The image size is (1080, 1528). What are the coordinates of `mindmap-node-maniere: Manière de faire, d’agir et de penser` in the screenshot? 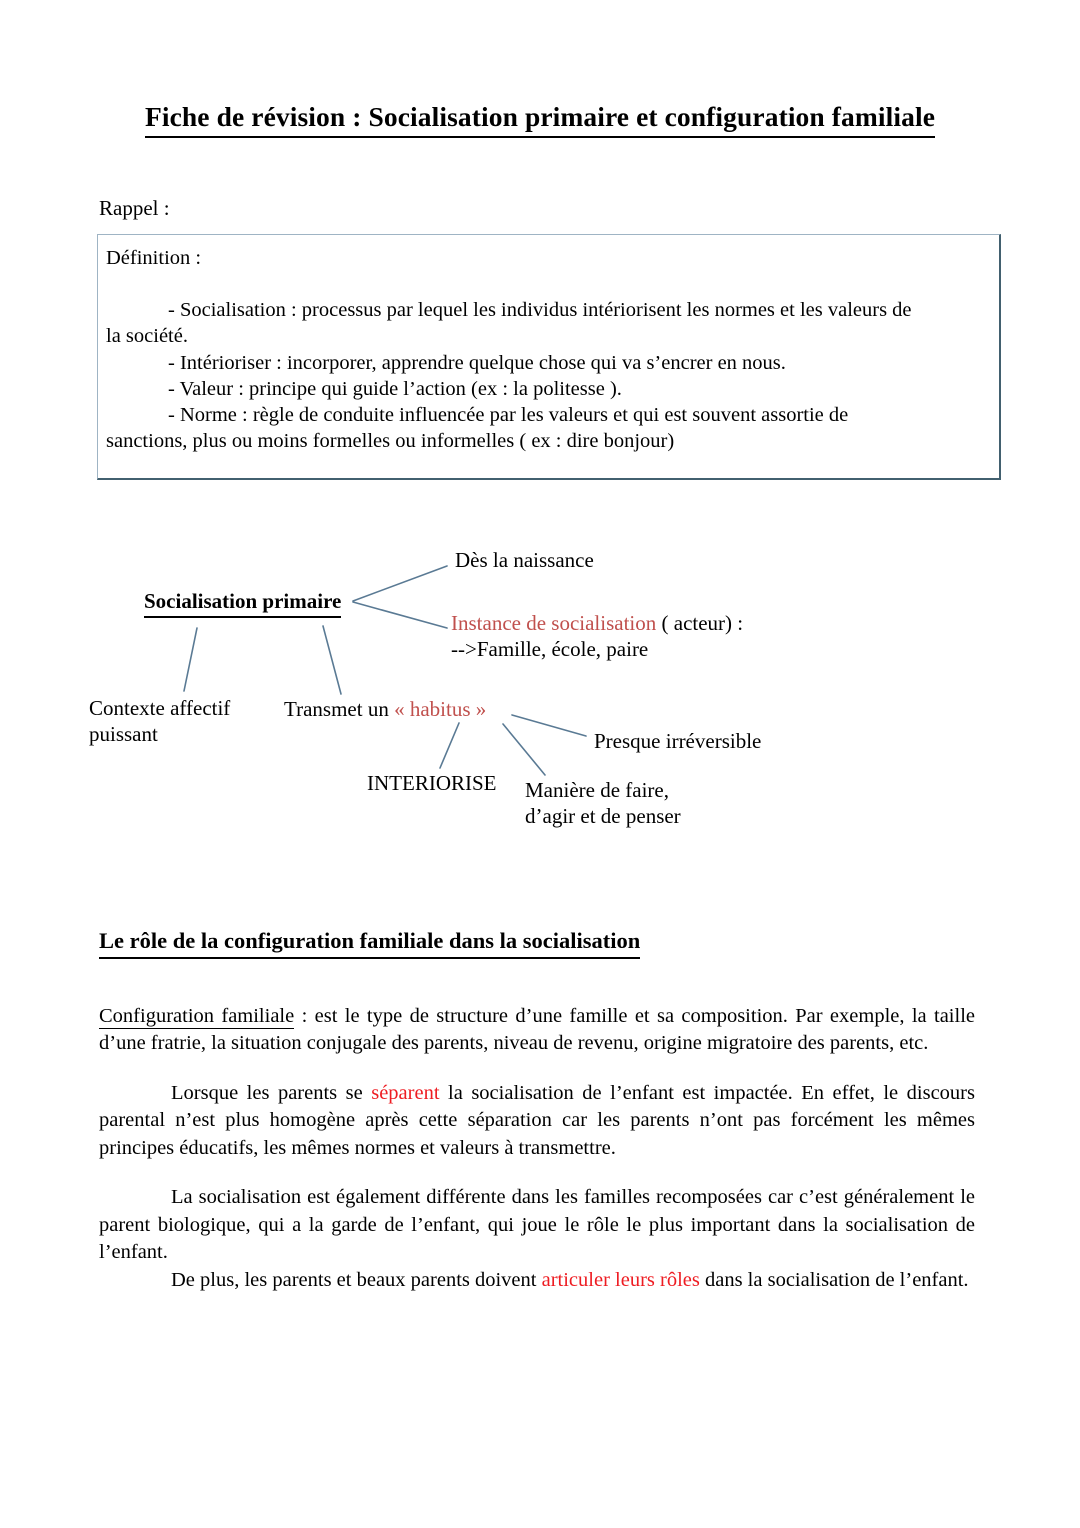 It's located at (603, 803).